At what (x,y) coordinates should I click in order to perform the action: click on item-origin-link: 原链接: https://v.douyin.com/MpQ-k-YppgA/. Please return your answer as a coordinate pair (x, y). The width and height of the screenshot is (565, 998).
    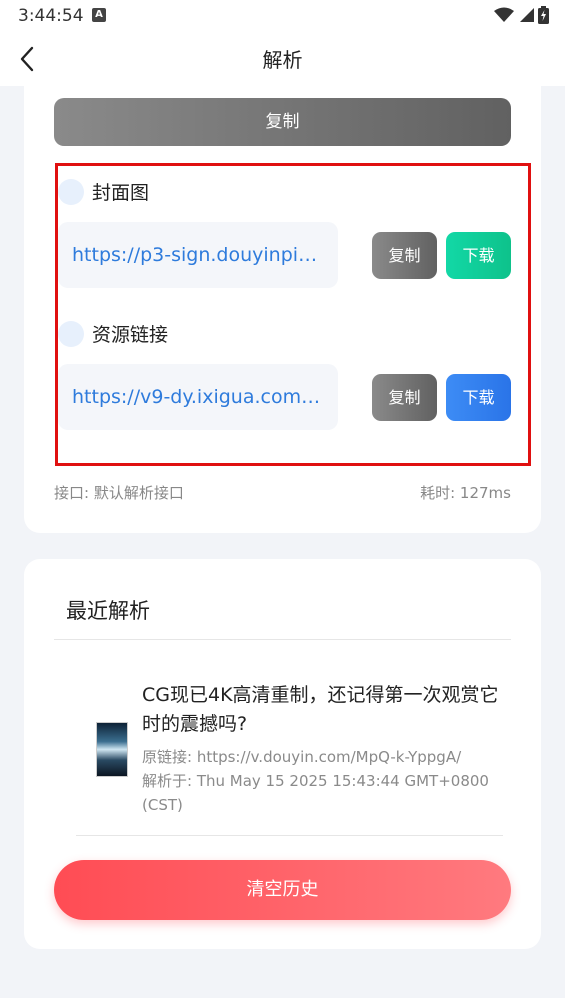
    Looking at the image, I should click on (302, 757).